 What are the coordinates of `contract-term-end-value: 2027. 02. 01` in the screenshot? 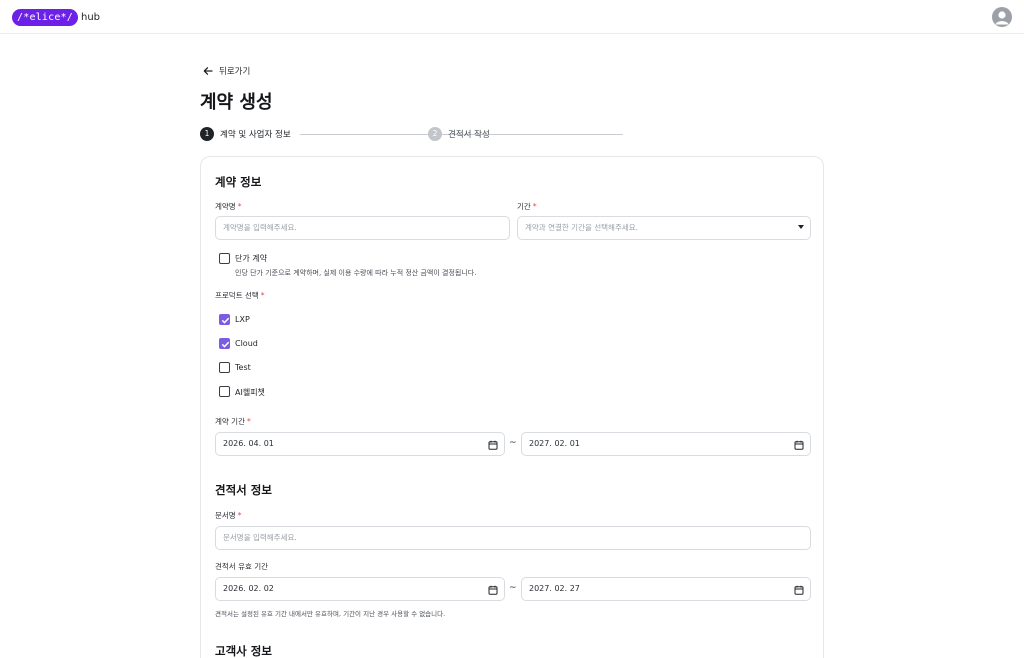 It's located at (554, 443).